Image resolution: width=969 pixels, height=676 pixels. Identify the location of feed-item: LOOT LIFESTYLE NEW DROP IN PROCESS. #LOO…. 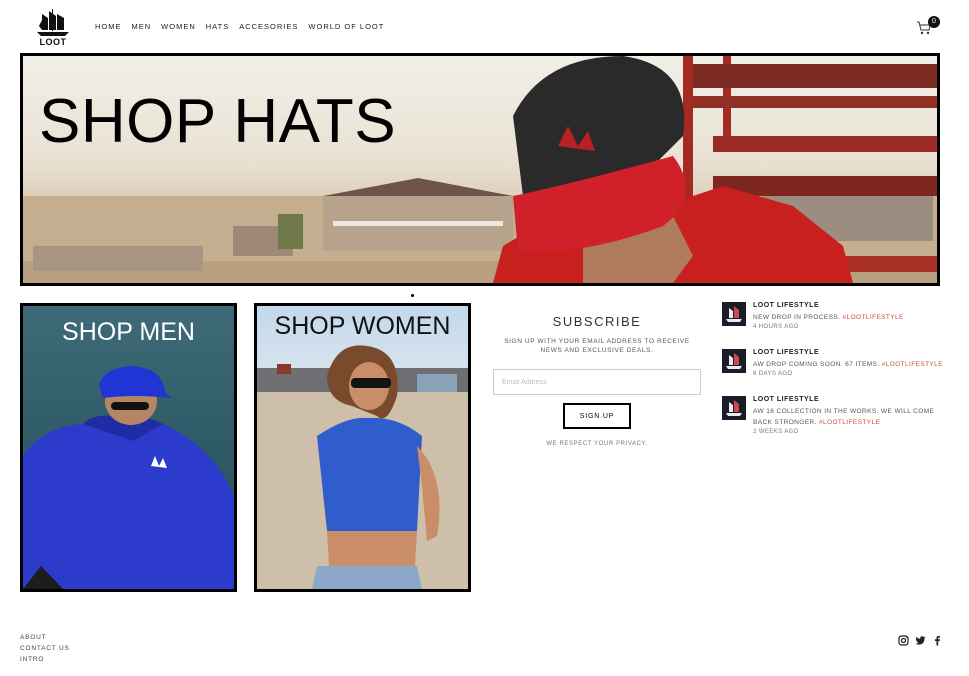
(832, 325).